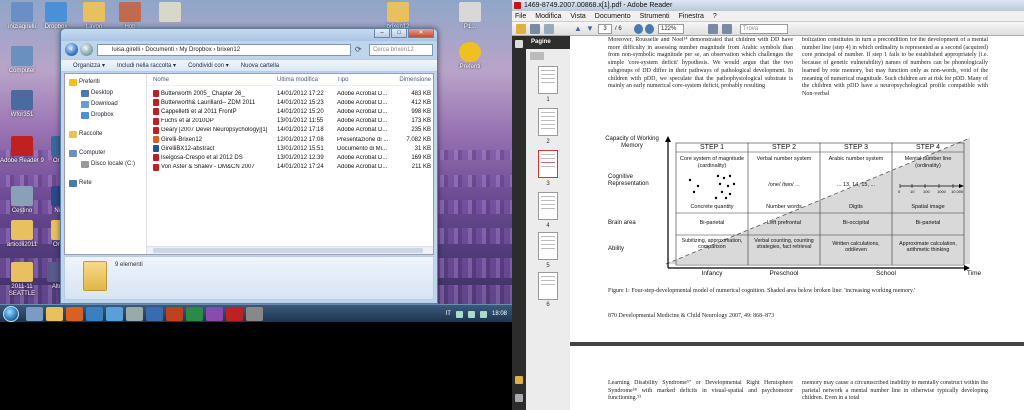 The width and height of the screenshot is (1024, 410). What do you see at coordinates (34, 314) in the screenshot?
I see `taskbar-explorer-button` at bounding box center [34, 314].